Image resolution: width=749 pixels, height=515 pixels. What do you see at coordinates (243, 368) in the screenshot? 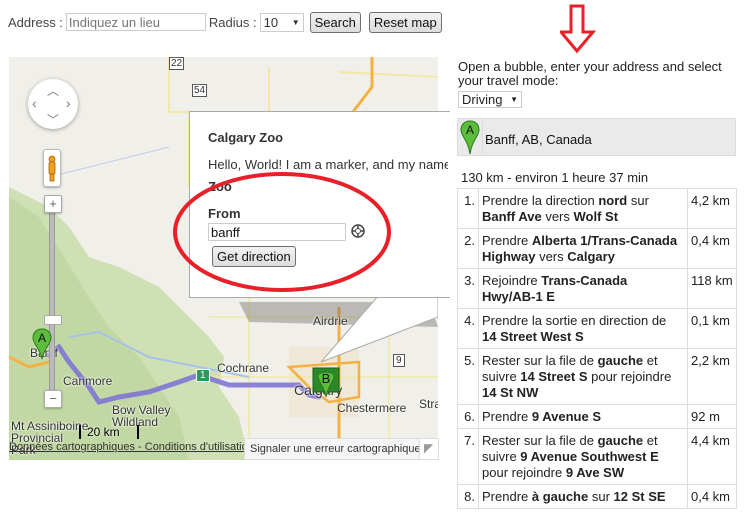
I see `map-label-cochrane: Cochrane` at bounding box center [243, 368].